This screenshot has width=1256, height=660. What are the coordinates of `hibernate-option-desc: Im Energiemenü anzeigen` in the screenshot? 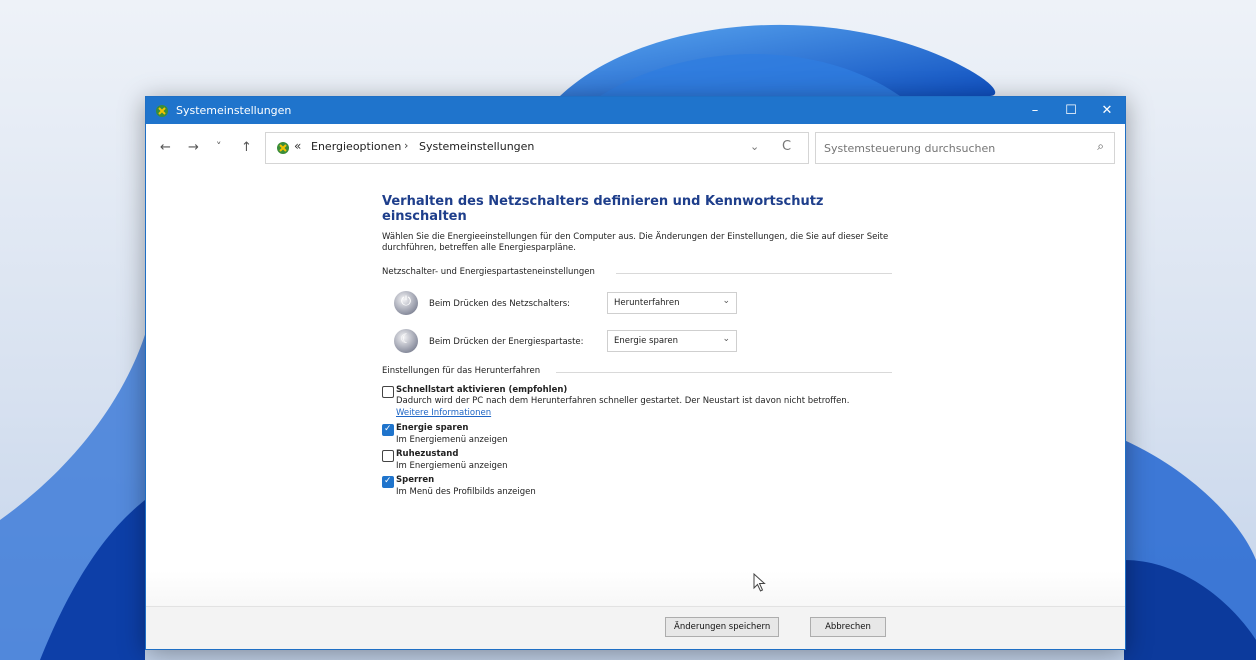 It's located at (452, 465).